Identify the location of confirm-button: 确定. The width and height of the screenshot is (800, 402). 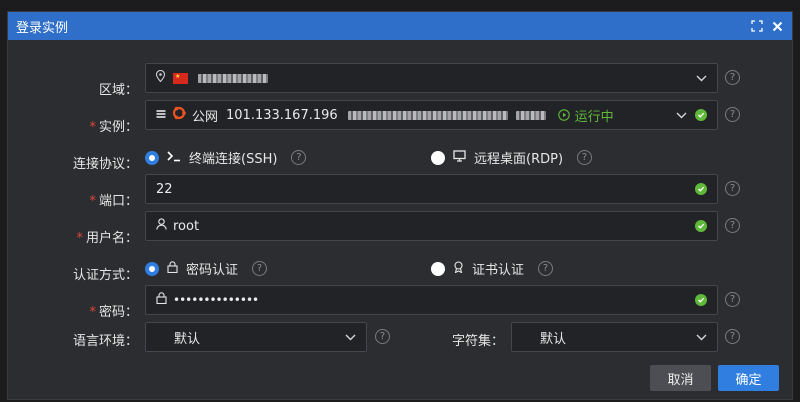
(748, 378).